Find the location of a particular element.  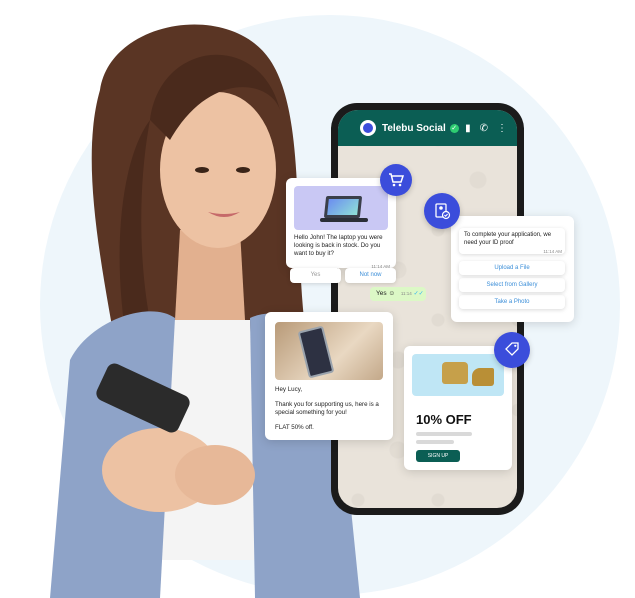

folding-phone-icon is located at coordinates (316, 352).